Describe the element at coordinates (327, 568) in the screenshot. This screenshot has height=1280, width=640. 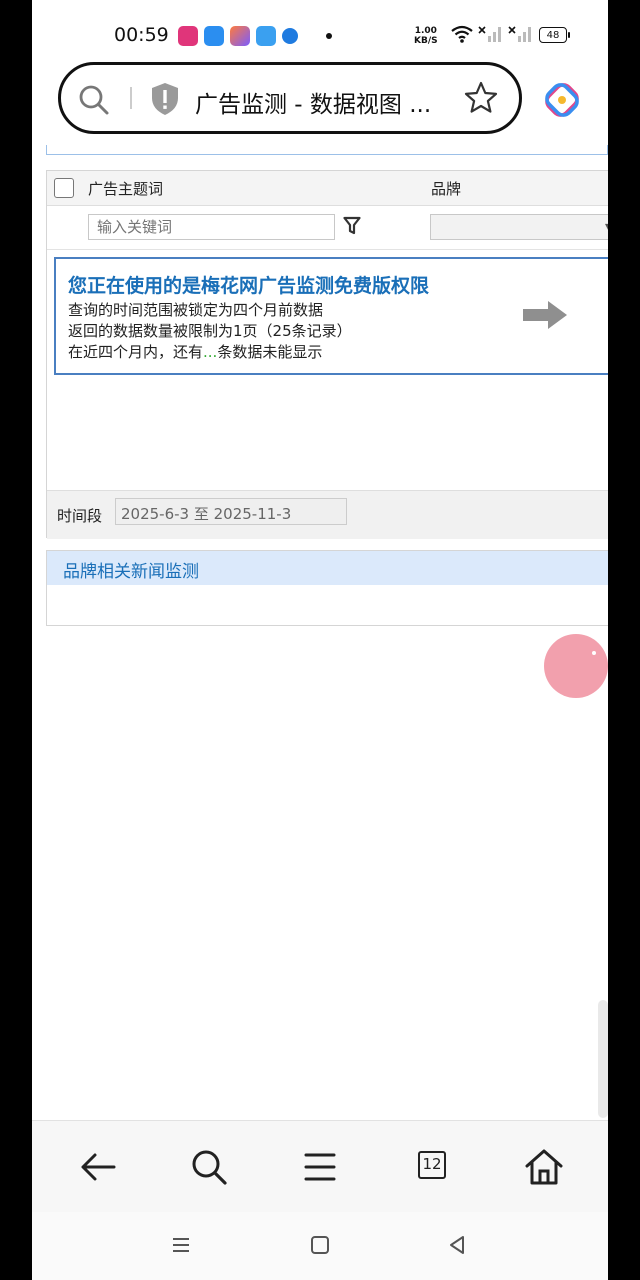
I see `brand-news-header: 品牌相关新闻监测` at that location.